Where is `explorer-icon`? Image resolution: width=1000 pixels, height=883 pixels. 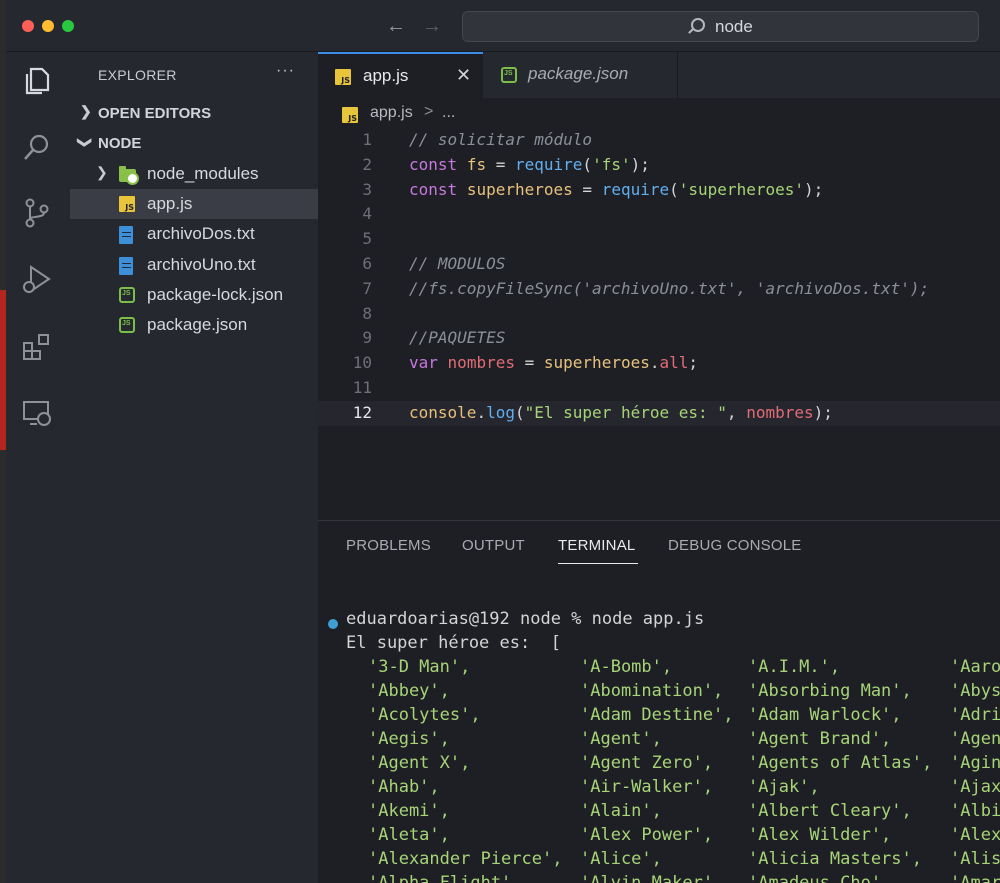 explorer-icon is located at coordinates (37, 81).